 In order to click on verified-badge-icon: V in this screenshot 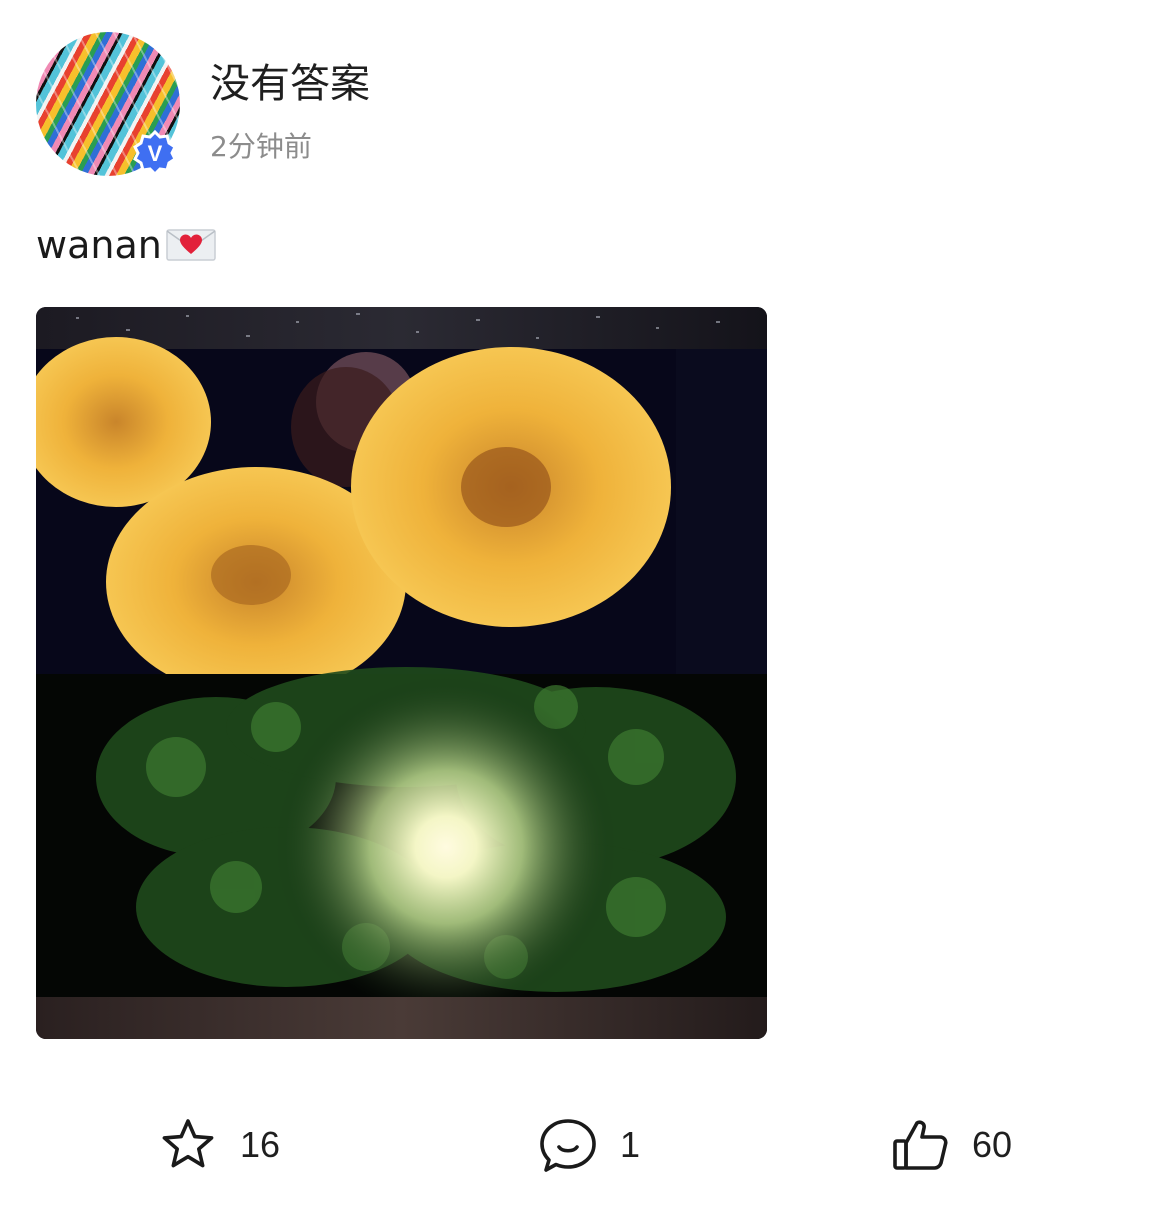, I will do `click(155, 153)`.